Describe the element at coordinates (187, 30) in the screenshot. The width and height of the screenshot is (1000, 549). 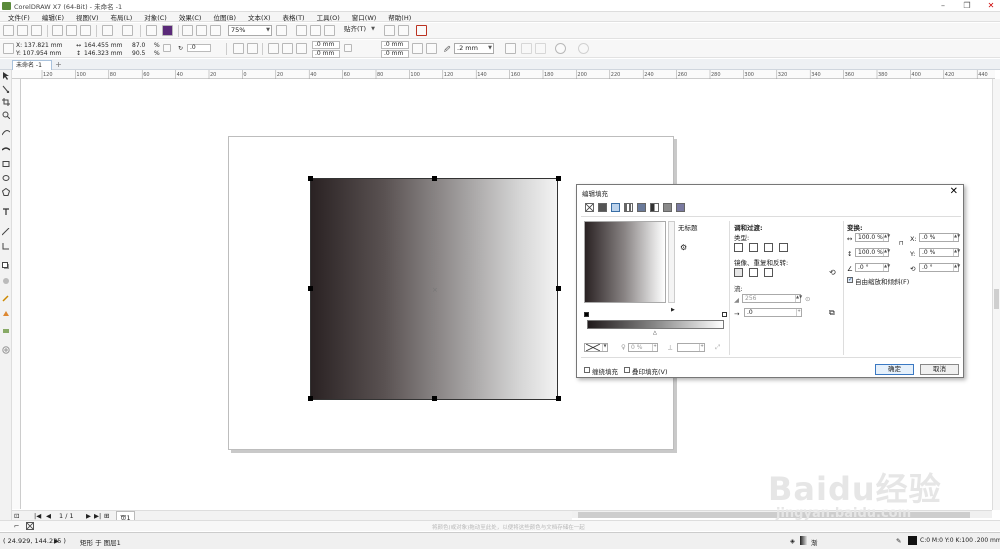
I see `import-icon` at that location.